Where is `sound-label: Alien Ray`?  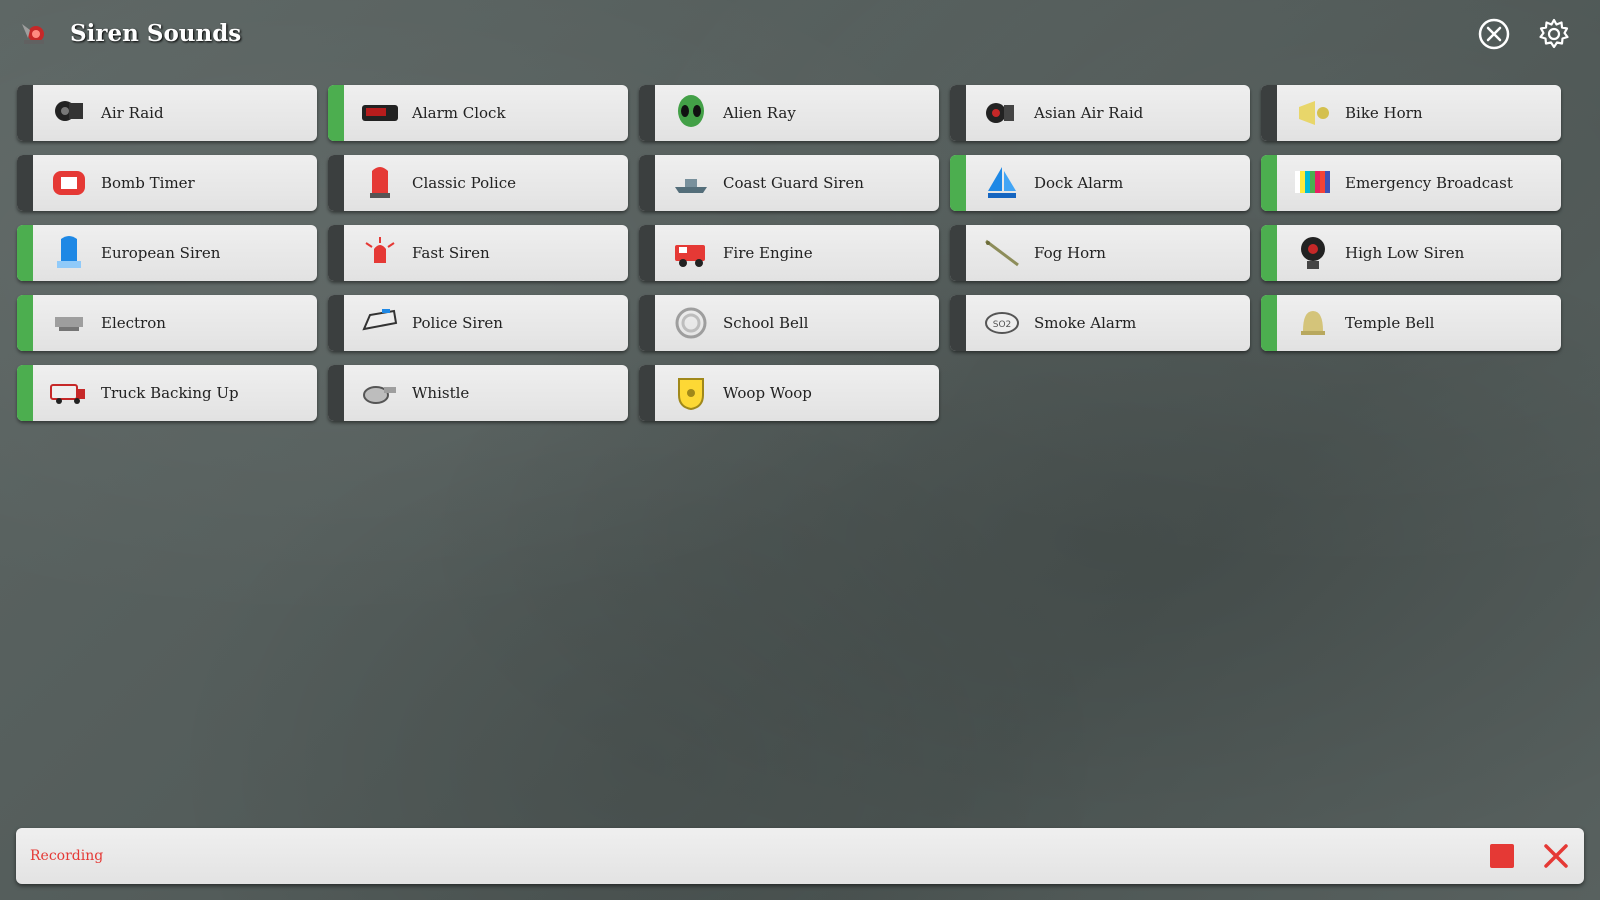 sound-label: Alien Ray is located at coordinates (759, 113).